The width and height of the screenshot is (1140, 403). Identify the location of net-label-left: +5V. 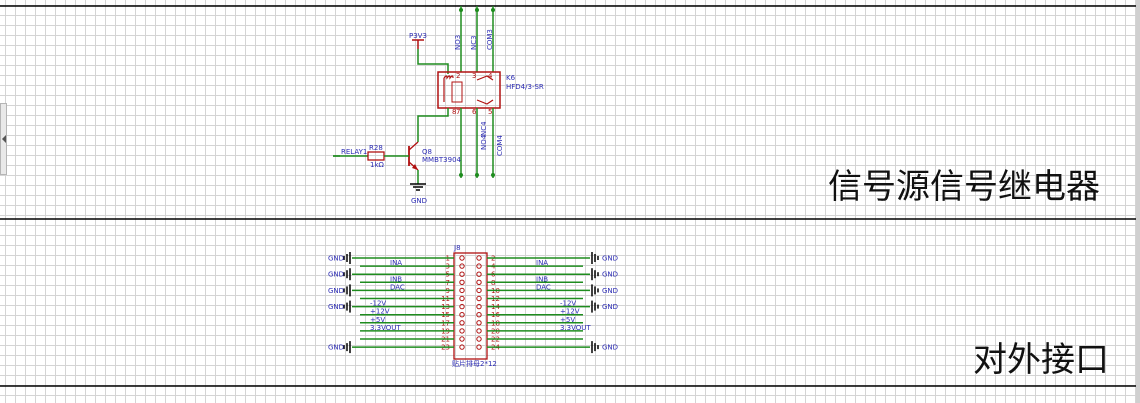
(377, 320).